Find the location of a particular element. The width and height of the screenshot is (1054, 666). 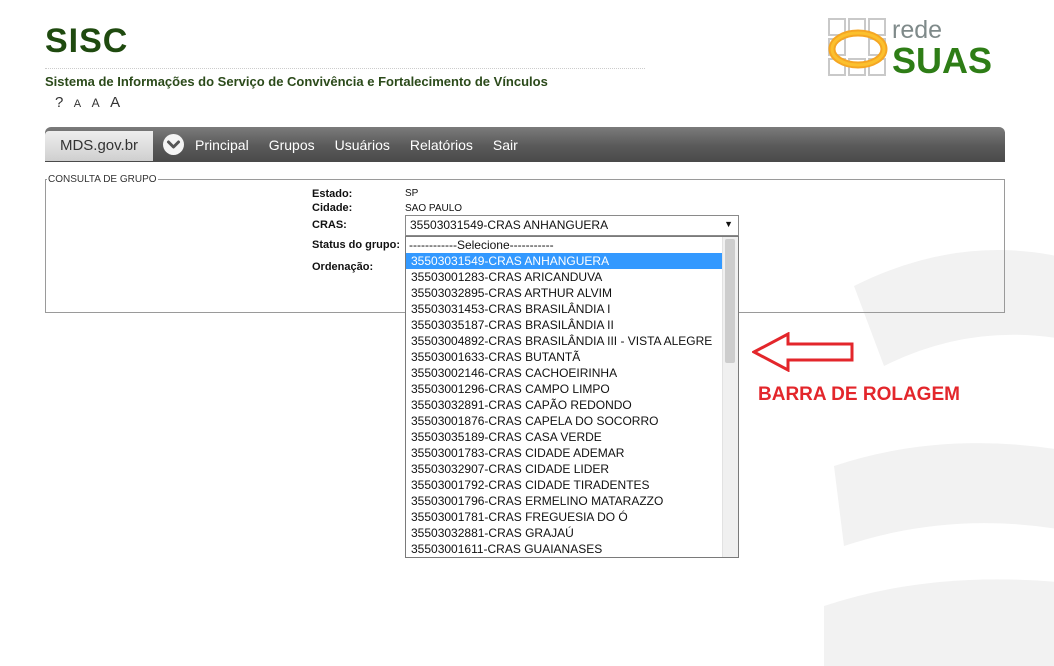

rede-suas-logo: rede SUAS is located at coordinates (921, 48).